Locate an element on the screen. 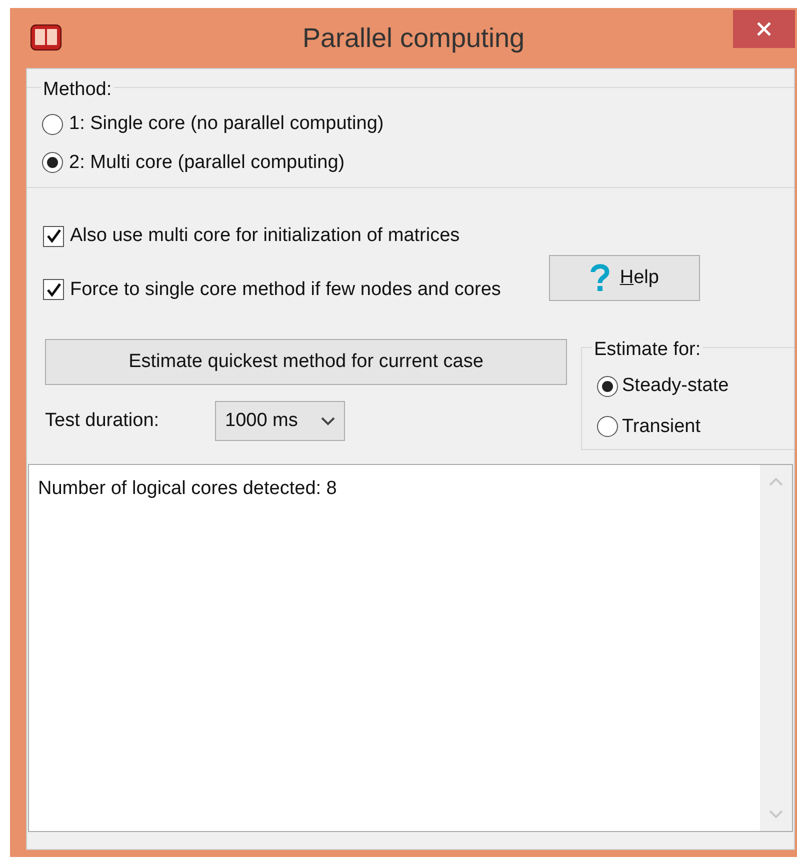  radio-label: Steady-state is located at coordinates (675, 386).